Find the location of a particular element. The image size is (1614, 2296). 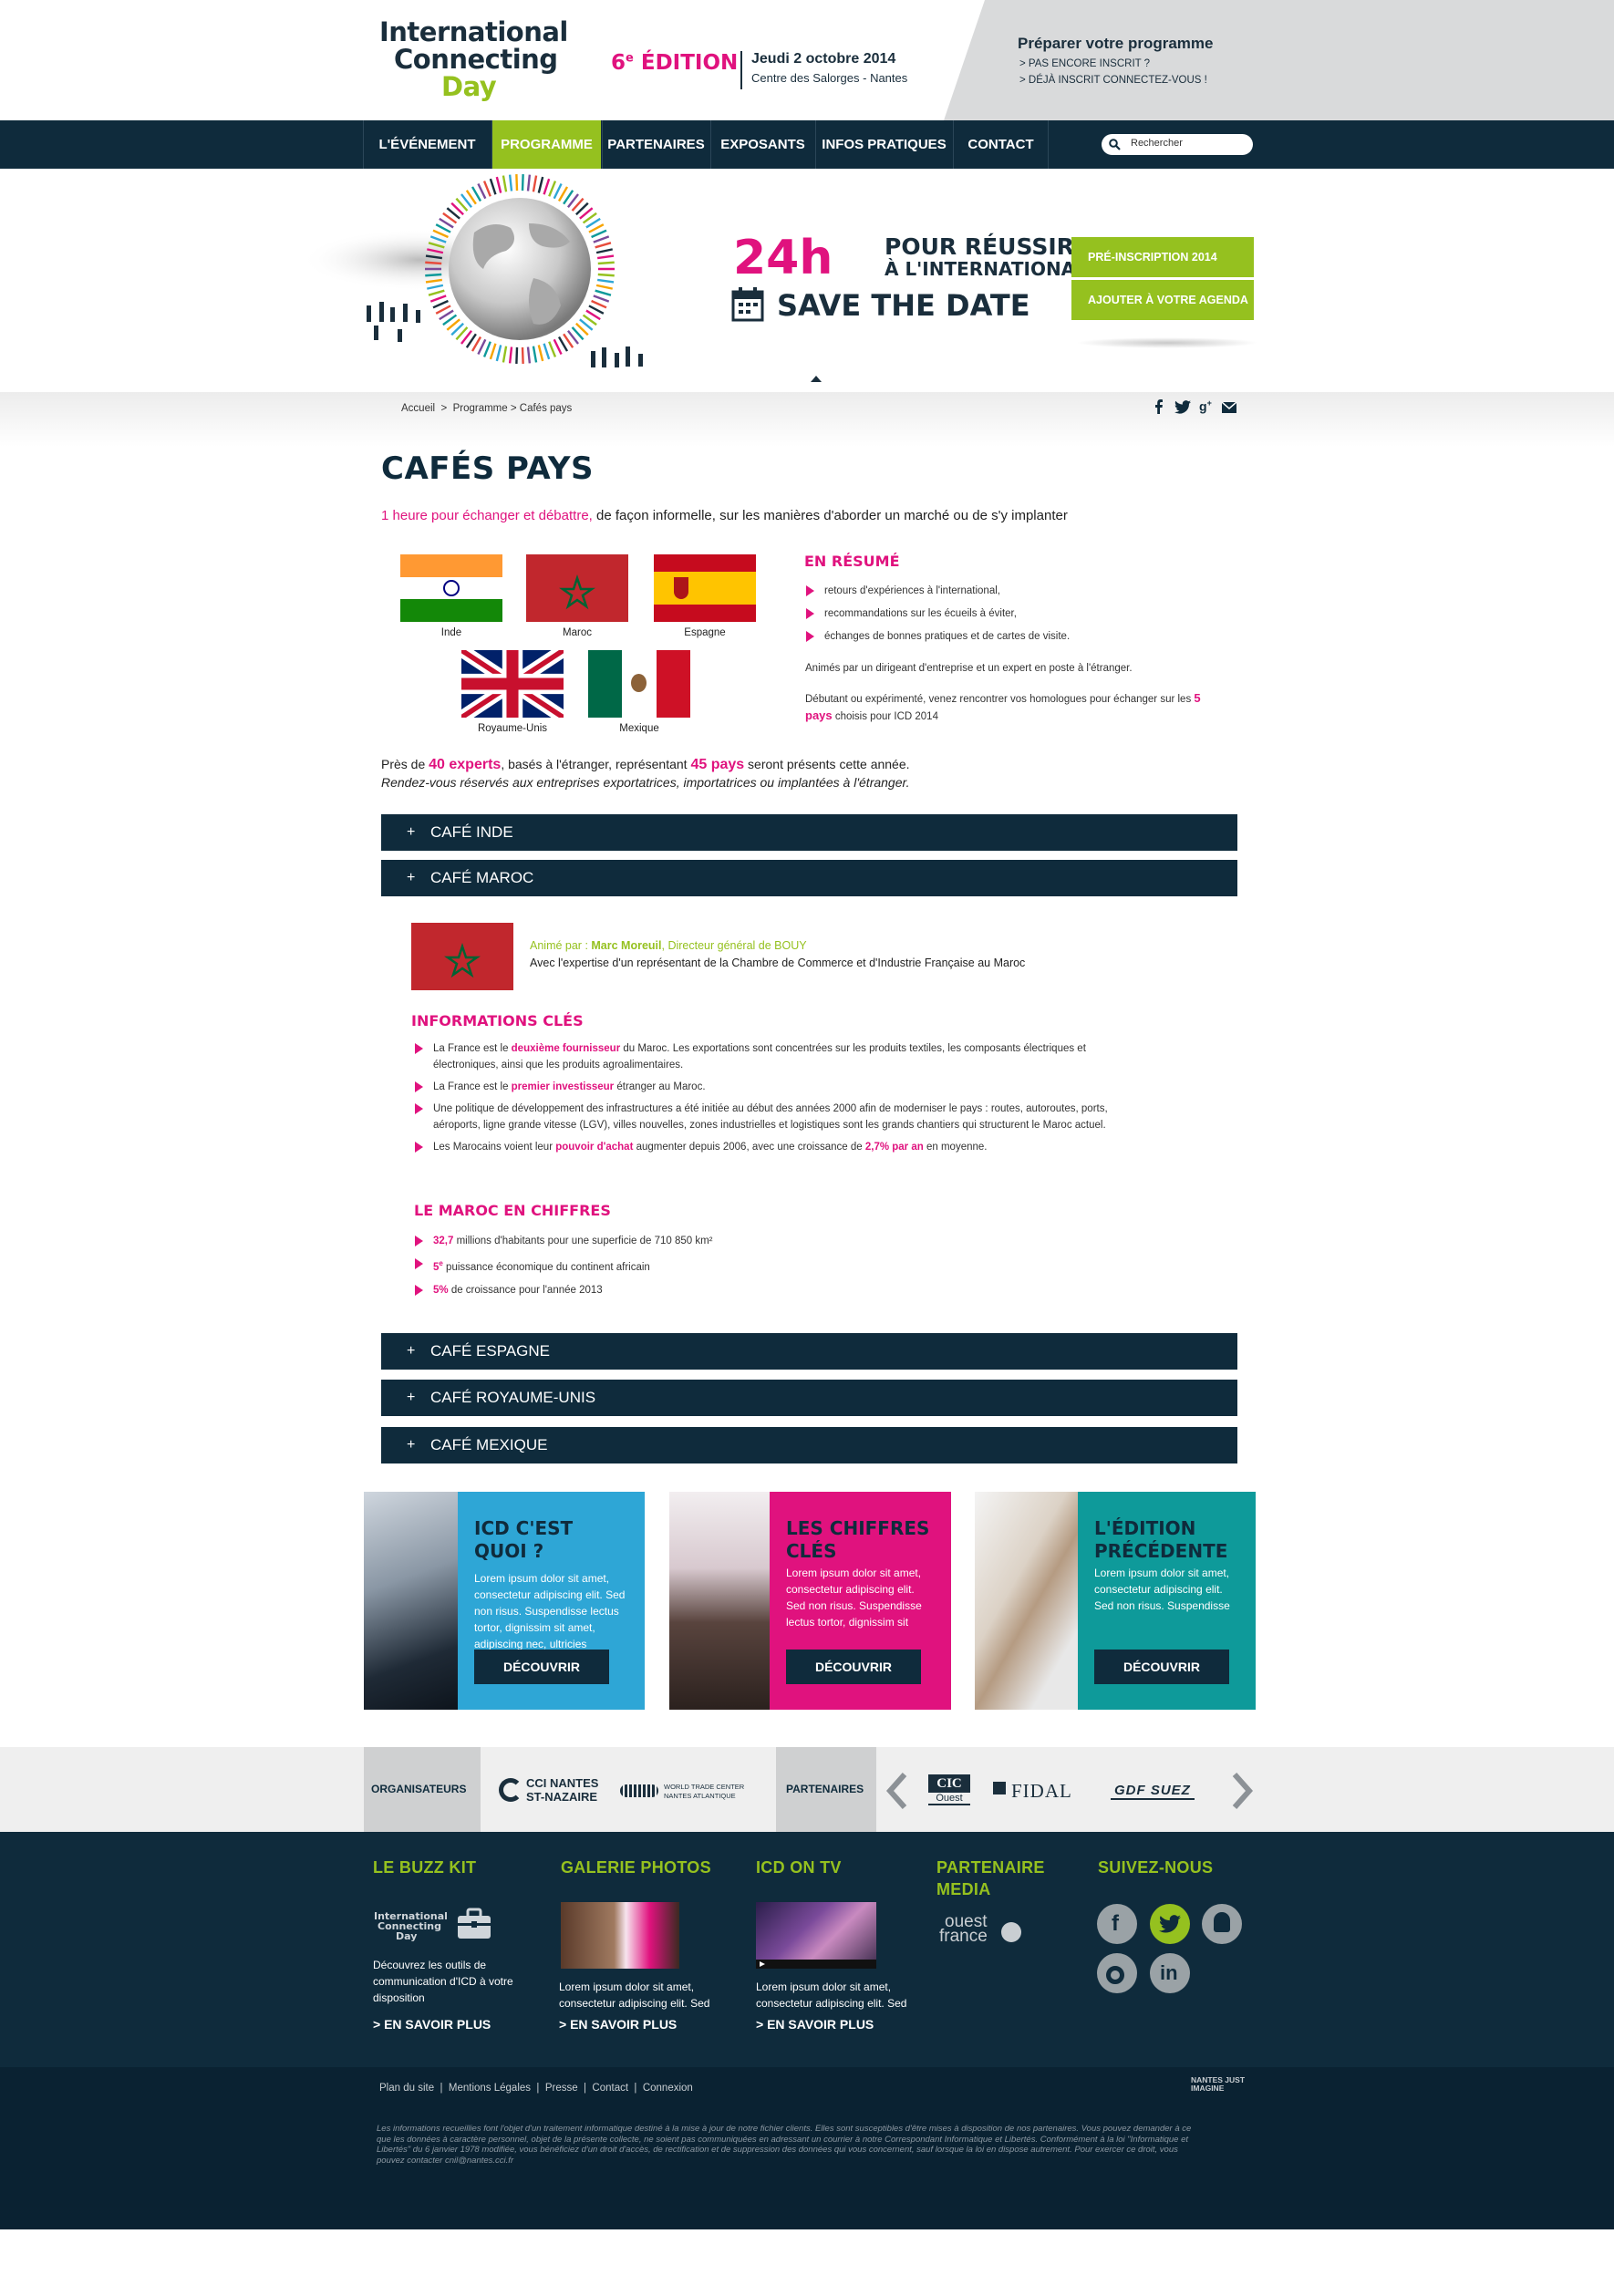

accordion-cafe-inde: + CAFÉ INDE is located at coordinates (809, 832).